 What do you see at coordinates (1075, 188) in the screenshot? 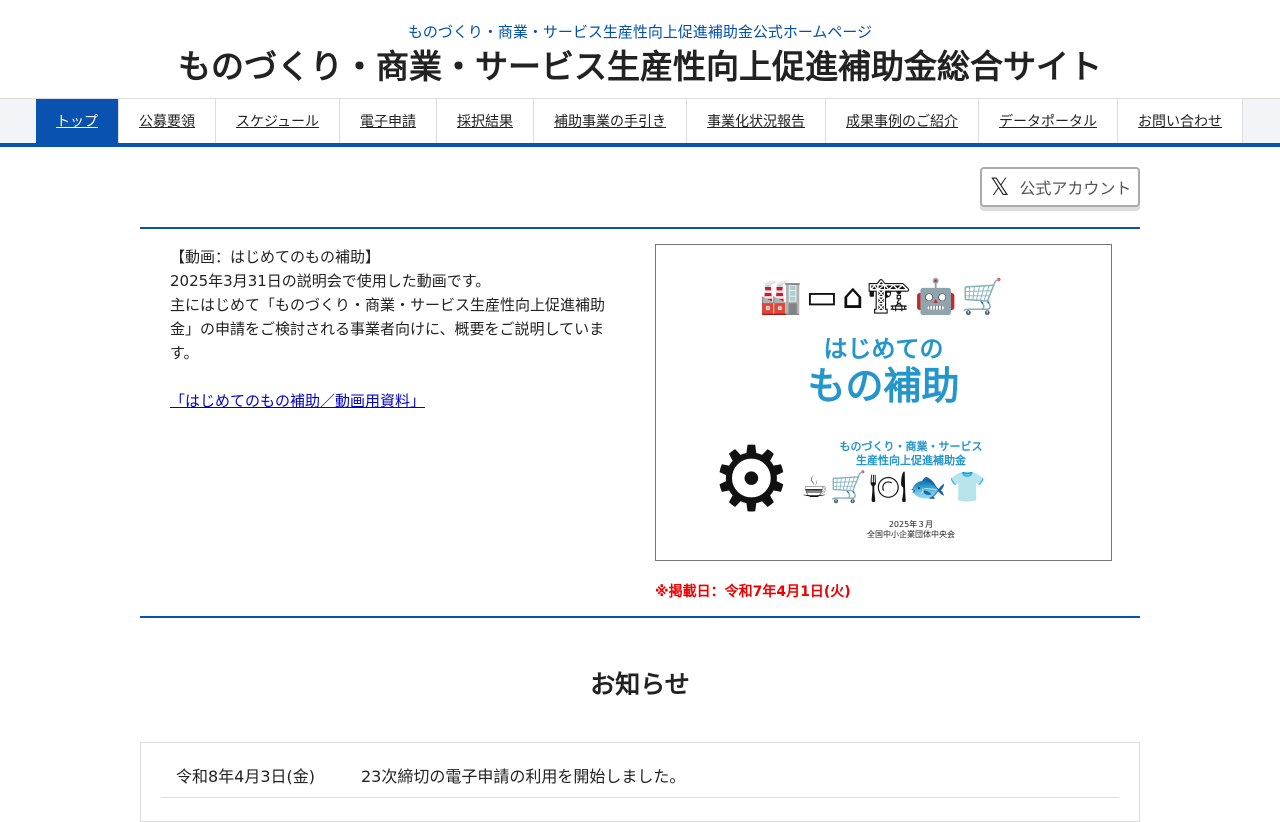
I see `x-account-label: 公式アカウント` at bounding box center [1075, 188].